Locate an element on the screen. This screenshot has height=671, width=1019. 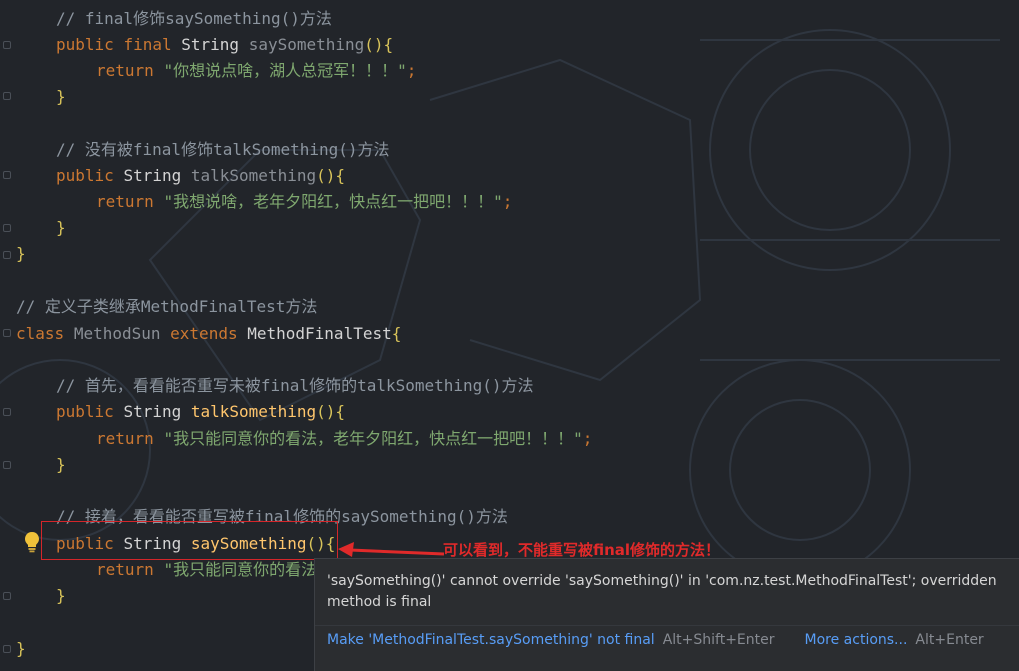
error-highlight-box is located at coordinates (189, 540).